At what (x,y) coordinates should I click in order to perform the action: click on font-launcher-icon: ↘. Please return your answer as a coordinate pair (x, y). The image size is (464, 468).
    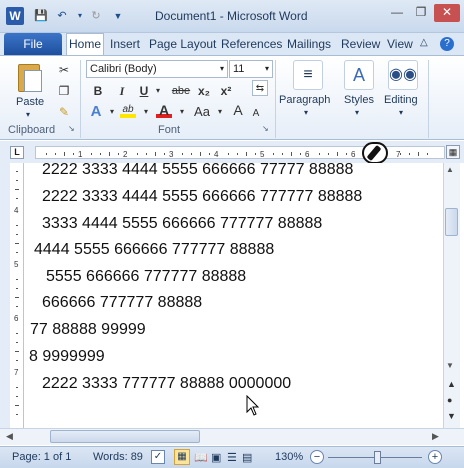
    Looking at the image, I should click on (265, 128).